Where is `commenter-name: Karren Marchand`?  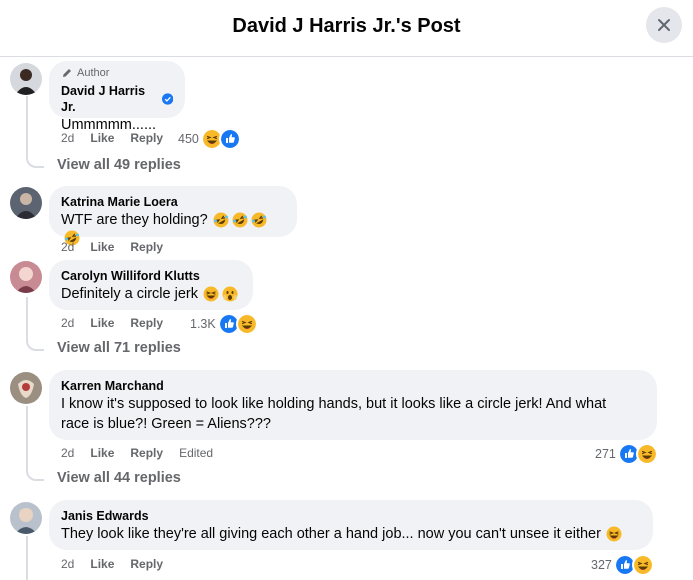
commenter-name: Karren Marchand is located at coordinates (353, 386).